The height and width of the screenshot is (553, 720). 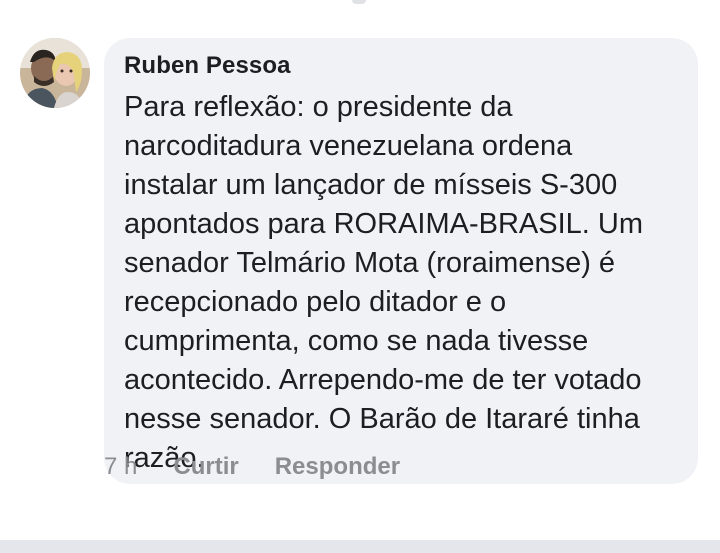 I want to click on comment-text-line: recepcionado pelo ditador e o, so click(x=315, y=302).